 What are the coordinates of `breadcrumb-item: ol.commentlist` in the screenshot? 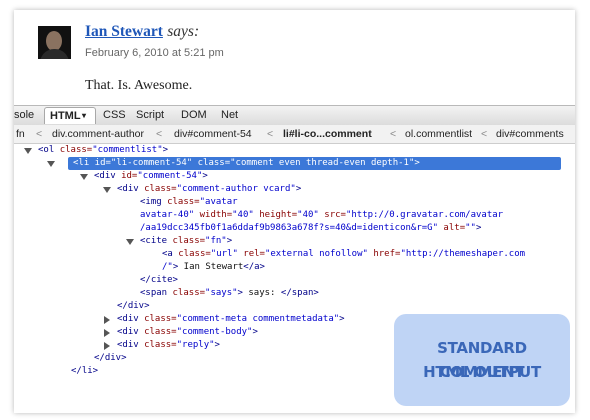 It's located at (438, 134).